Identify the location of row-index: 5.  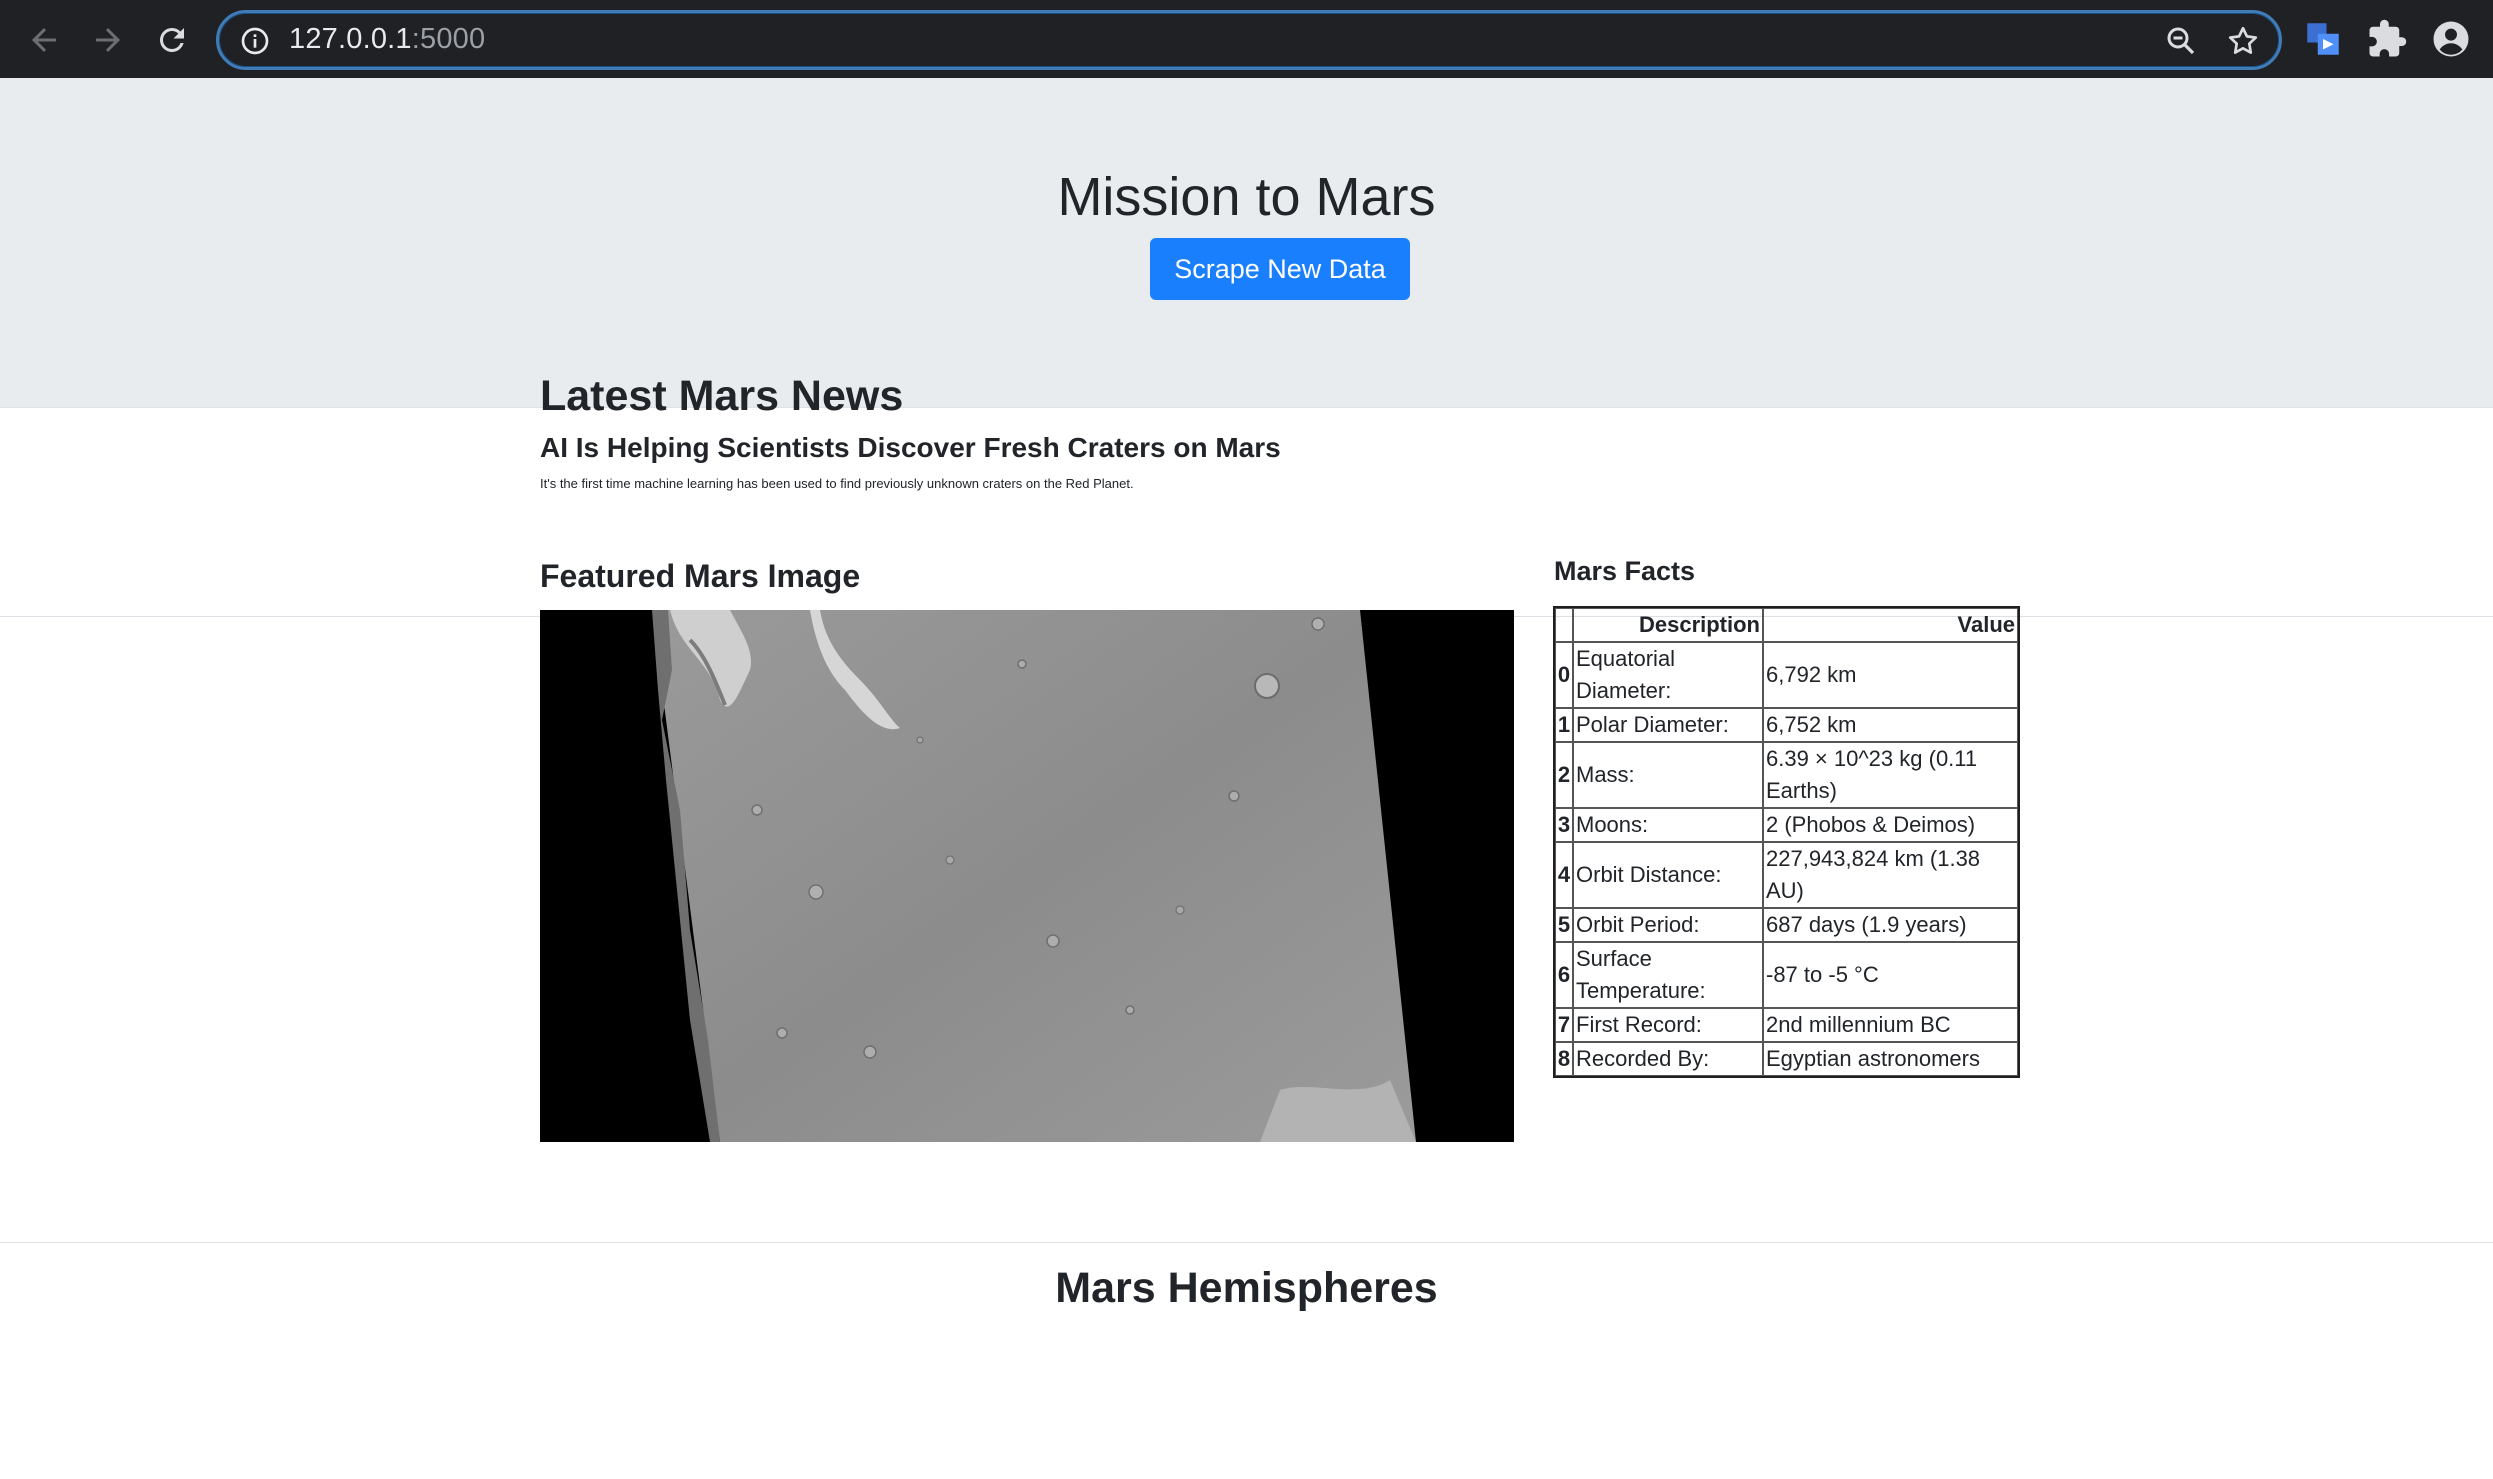
(1564, 925).